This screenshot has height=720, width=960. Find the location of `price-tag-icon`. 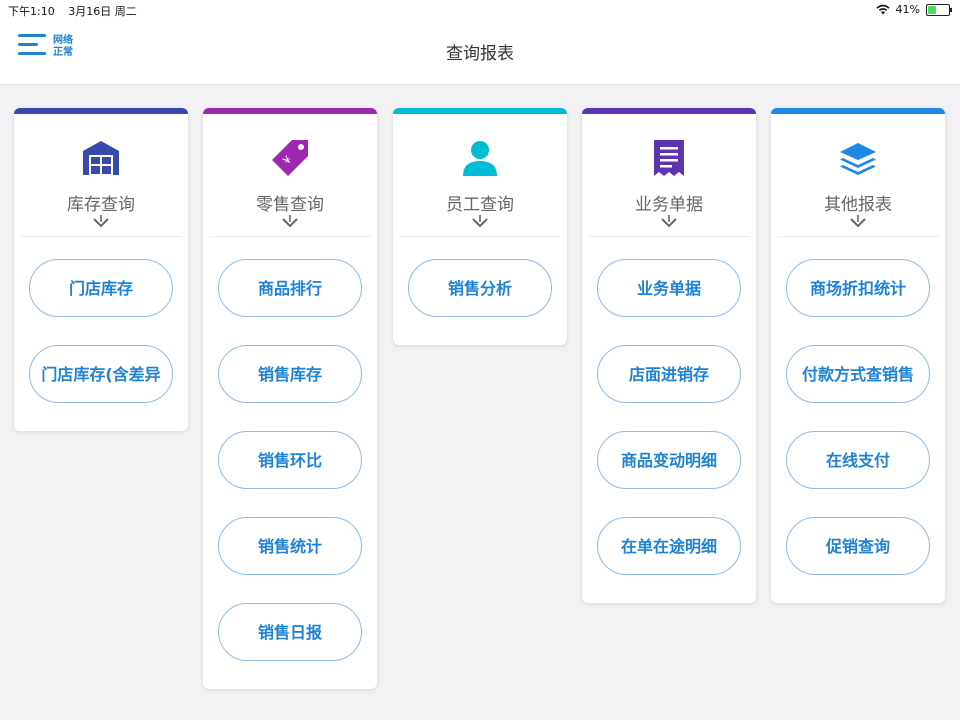

price-tag-icon is located at coordinates (290, 158).